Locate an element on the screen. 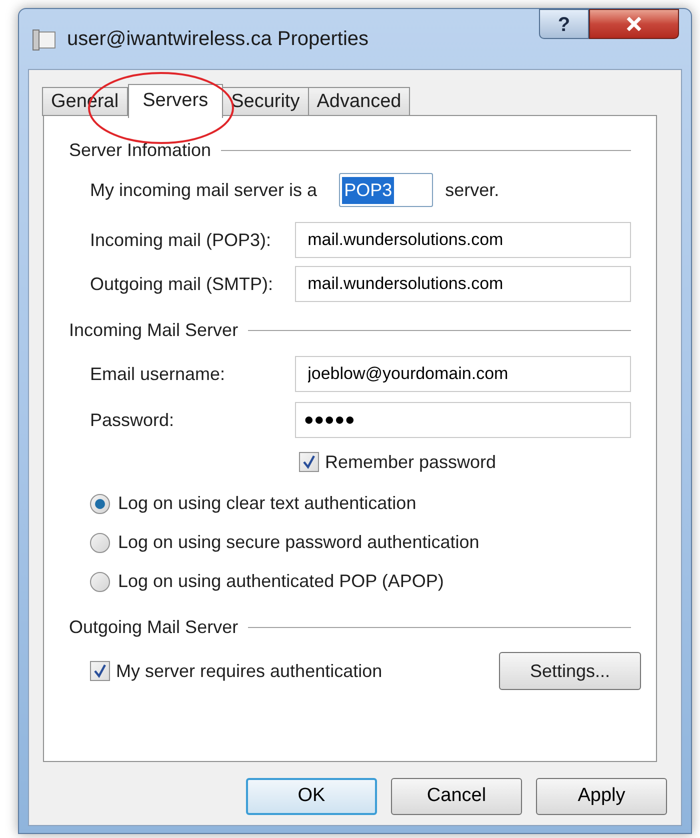 The height and width of the screenshot is (838, 700). close-icon is located at coordinates (634, 24).